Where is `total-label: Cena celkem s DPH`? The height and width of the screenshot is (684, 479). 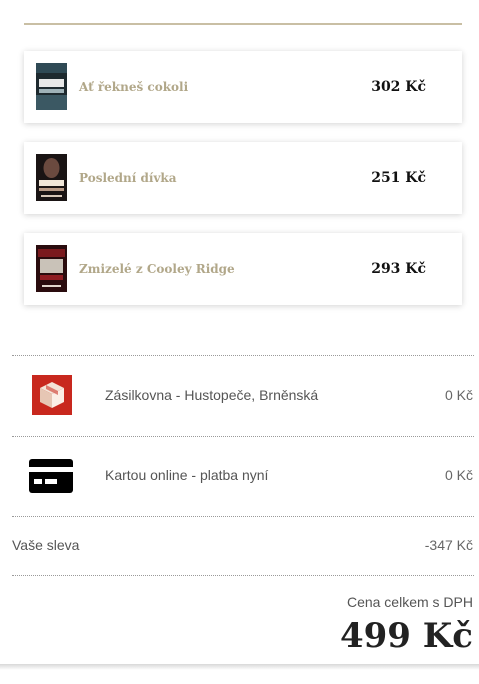
total-label: Cena celkem s DPH is located at coordinates (409, 602).